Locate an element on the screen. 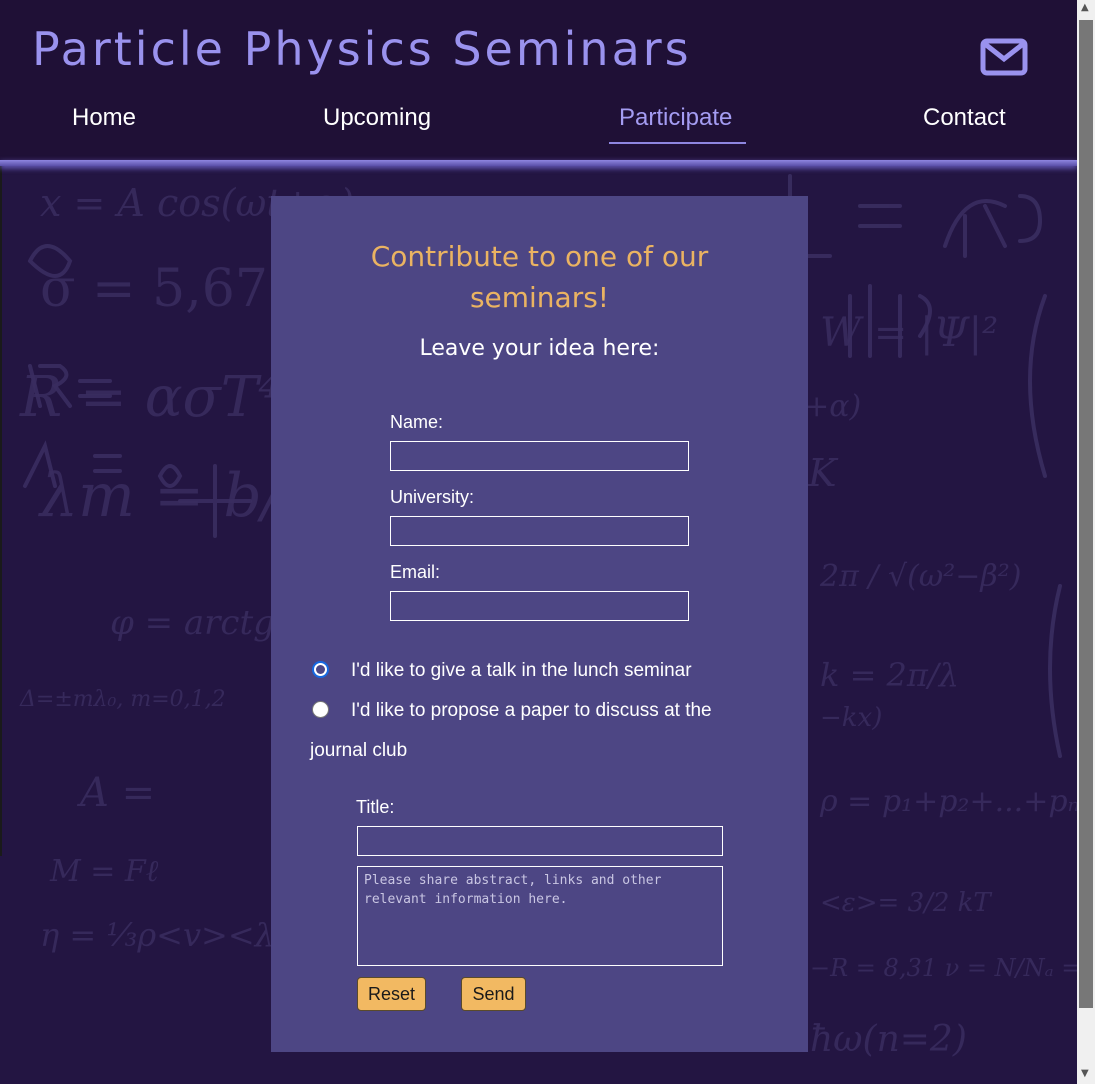  name-input is located at coordinates (539, 456).